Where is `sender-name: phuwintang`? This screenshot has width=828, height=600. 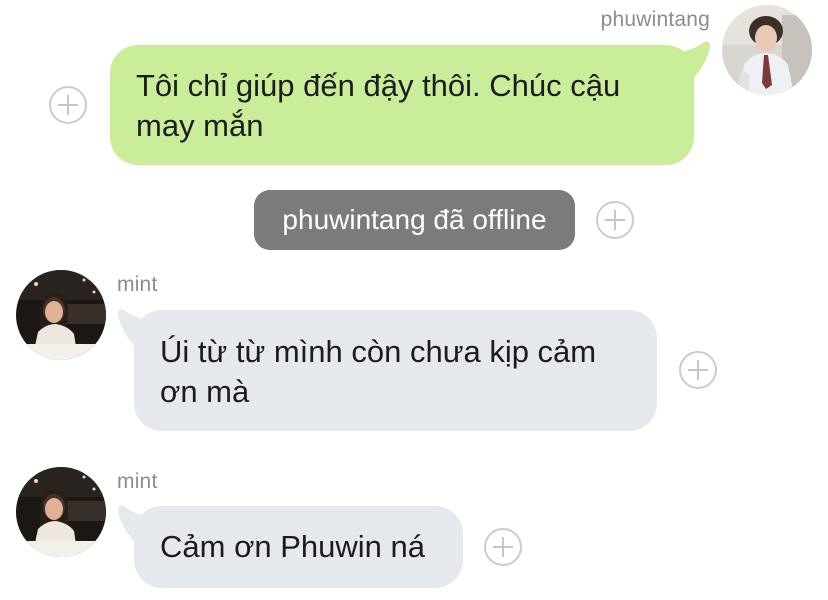
sender-name: phuwintang is located at coordinates (655, 19).